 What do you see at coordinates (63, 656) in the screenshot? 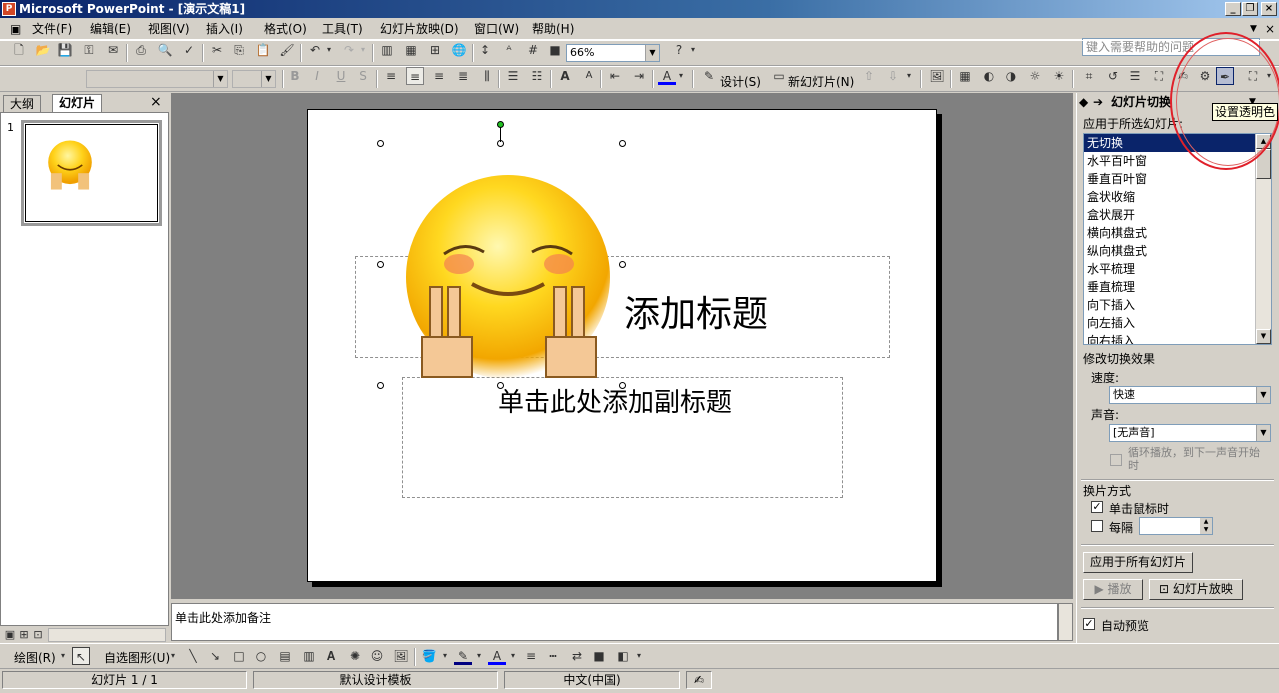
I see `draw-dropdown-icon: ▾` at bounding box center [63, 656].